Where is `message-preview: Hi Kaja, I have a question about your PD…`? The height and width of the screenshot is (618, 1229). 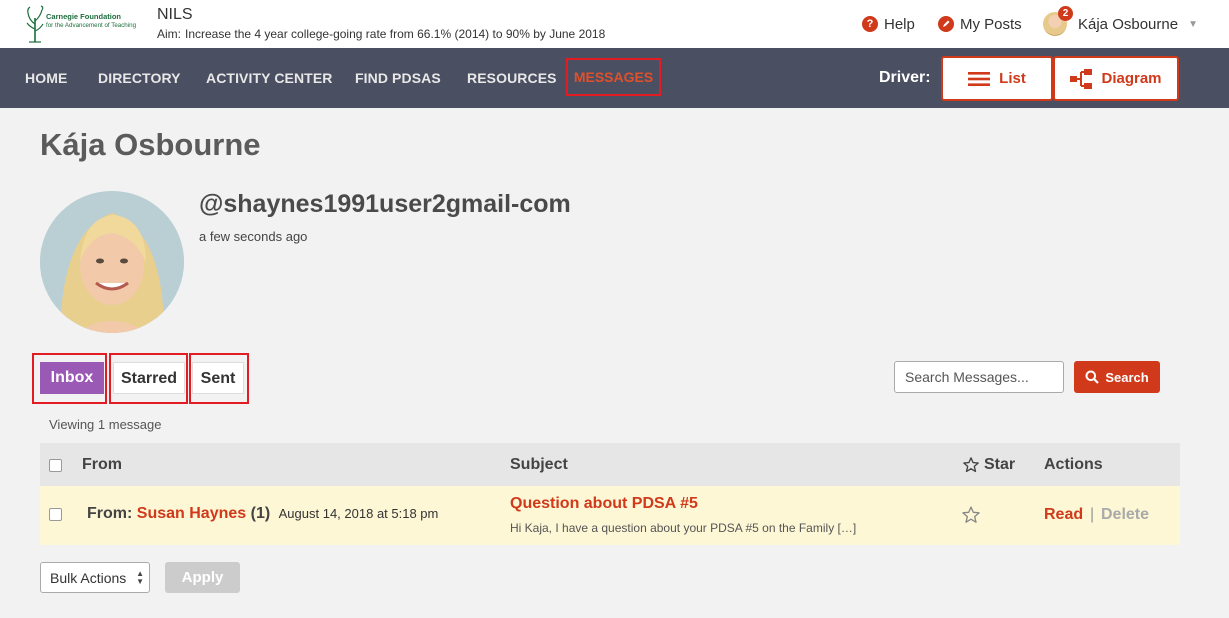
message-preview: Hi Kaja, I have a question about your PD… is located at coordinates (683, 528).